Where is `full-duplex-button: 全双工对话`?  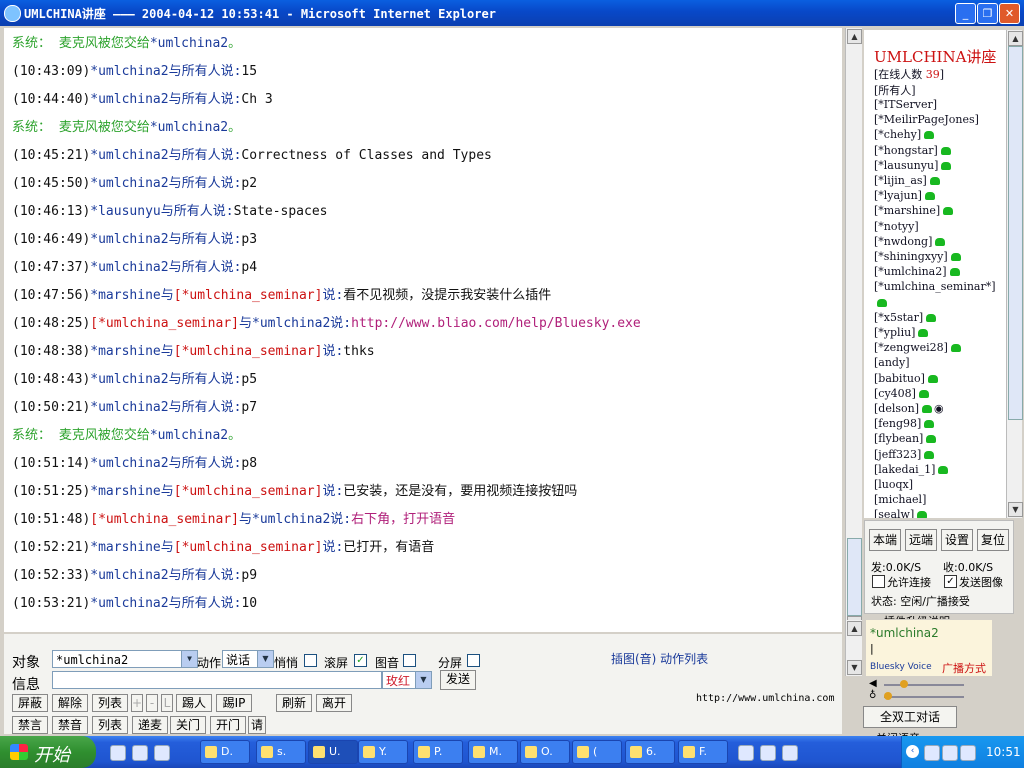
full-duplex-button: 全双工对话 is located at coordinates (910, 717).